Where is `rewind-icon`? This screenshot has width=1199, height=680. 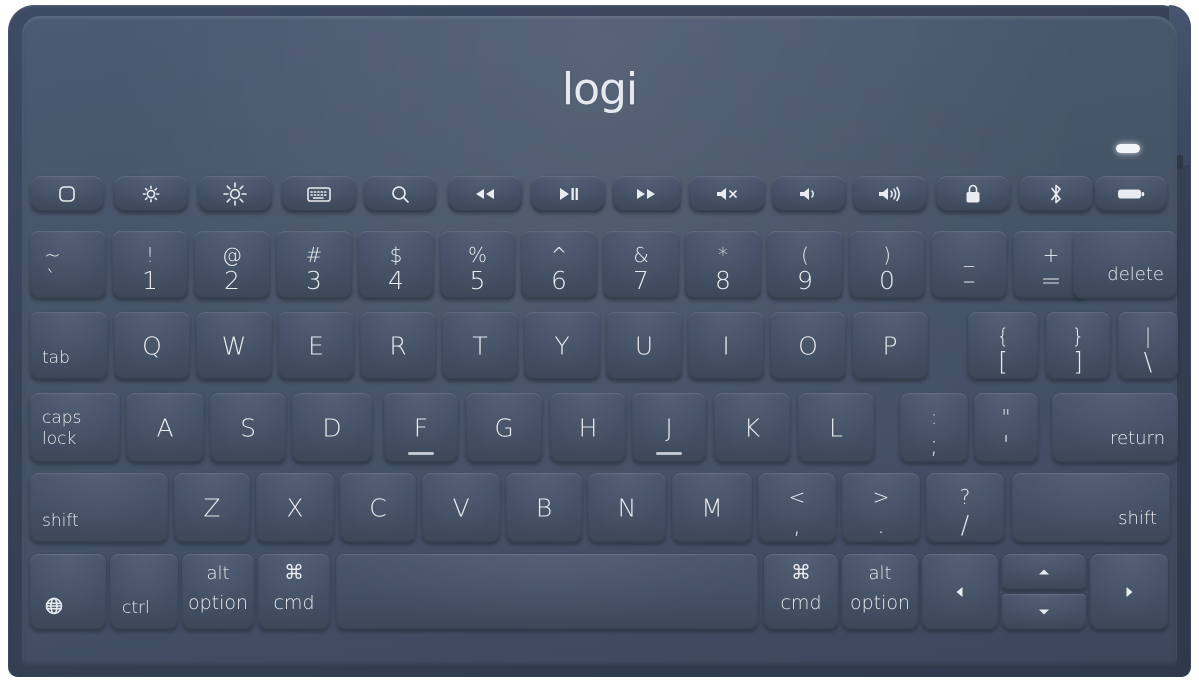
rewind-icon is located at coordinates (485, 194).